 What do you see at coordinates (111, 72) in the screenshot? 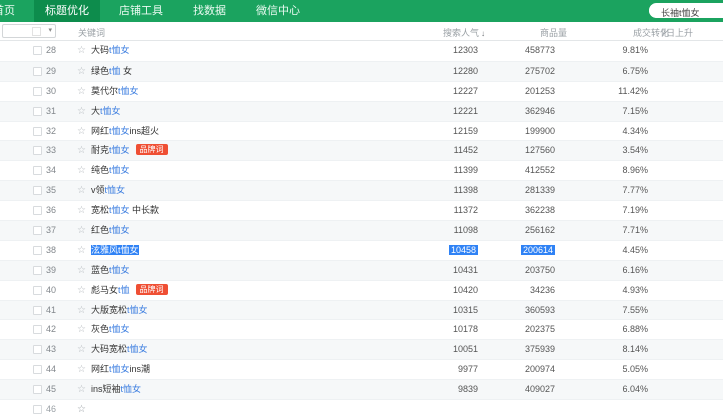
I see `keyword-link: 绿色t恤 女` at bounding box center [111, 72].